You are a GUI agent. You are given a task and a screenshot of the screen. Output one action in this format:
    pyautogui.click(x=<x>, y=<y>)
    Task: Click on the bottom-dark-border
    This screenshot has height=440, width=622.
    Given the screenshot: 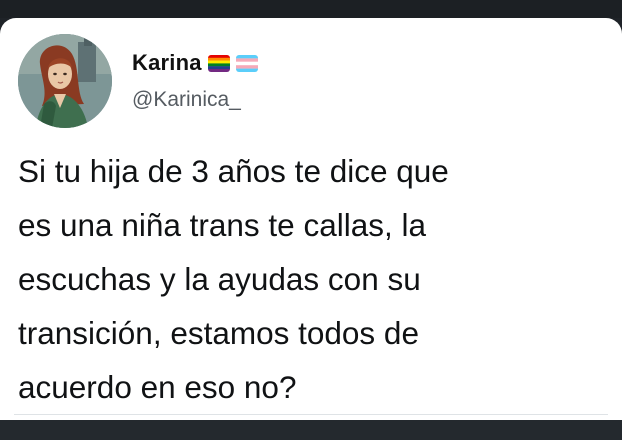 What is the action you would take?
    pyautogui.click(x=311, y=430)
    